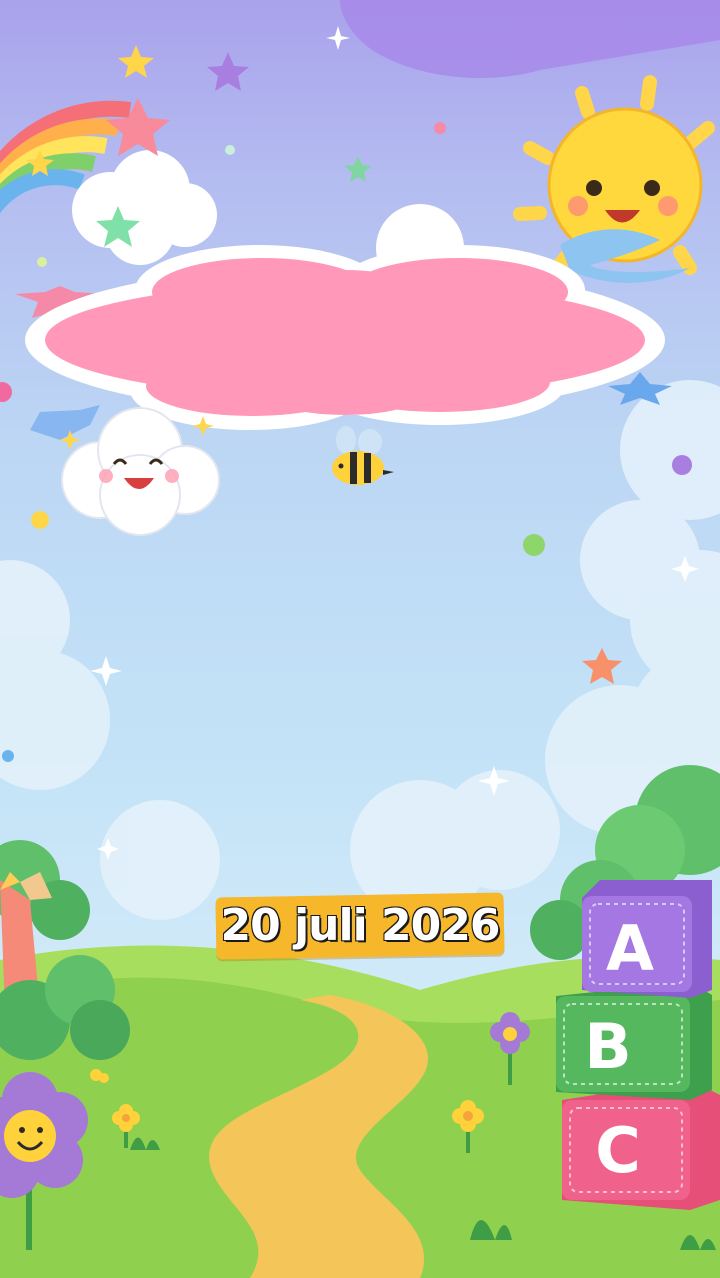 This screenshot has width=720, height=1278. Describe the element at coordinates (630, 948) in the screenshot. I see `block-a-letter: A` at that location.